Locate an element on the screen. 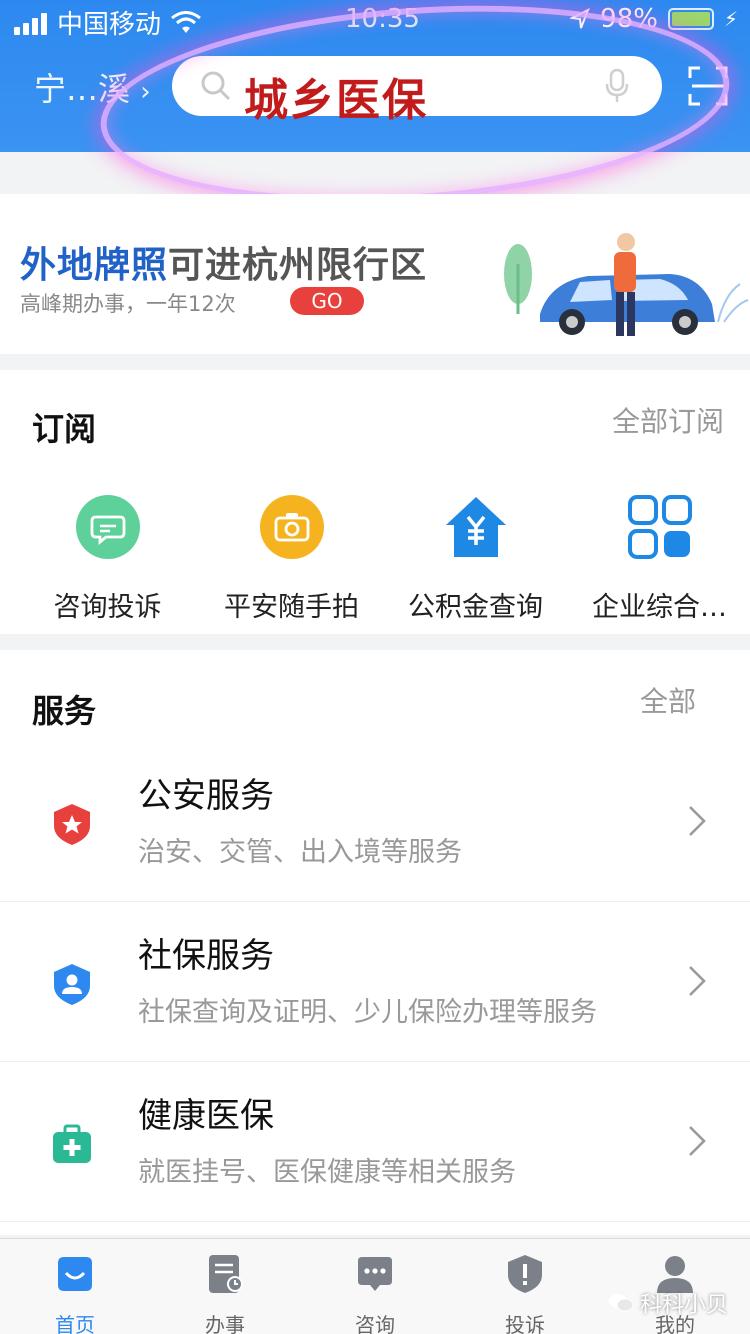  promo-banner: 外地牌照可进杭州限行区 高峰期办事，一年12次 GO is located at coordinates (375, 274).